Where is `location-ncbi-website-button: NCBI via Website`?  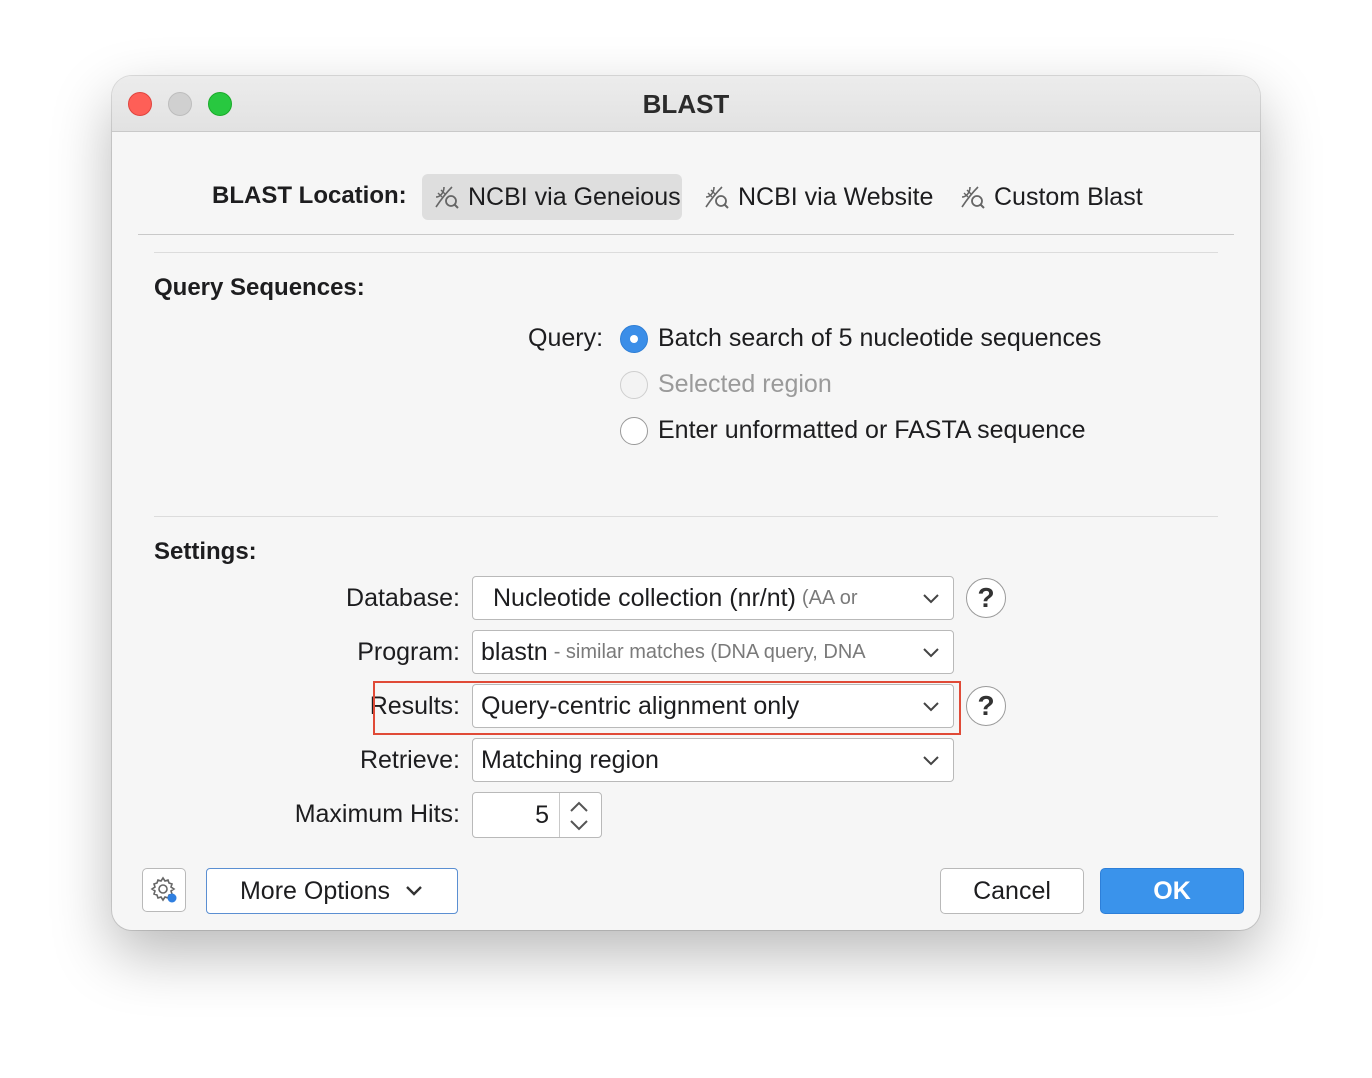
location-ncbi-website-button: NCBI via Website is located at coordinates (817, 197).